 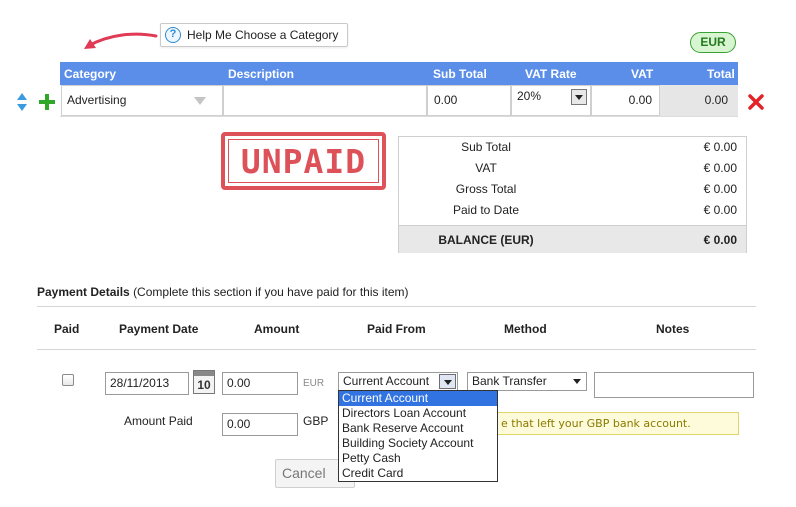 What do you see at coordinates (609, 423) in the screenshot?
I see `gbp-hint-box: e that left your GBP bank account.` at bounding box center [609, 423].